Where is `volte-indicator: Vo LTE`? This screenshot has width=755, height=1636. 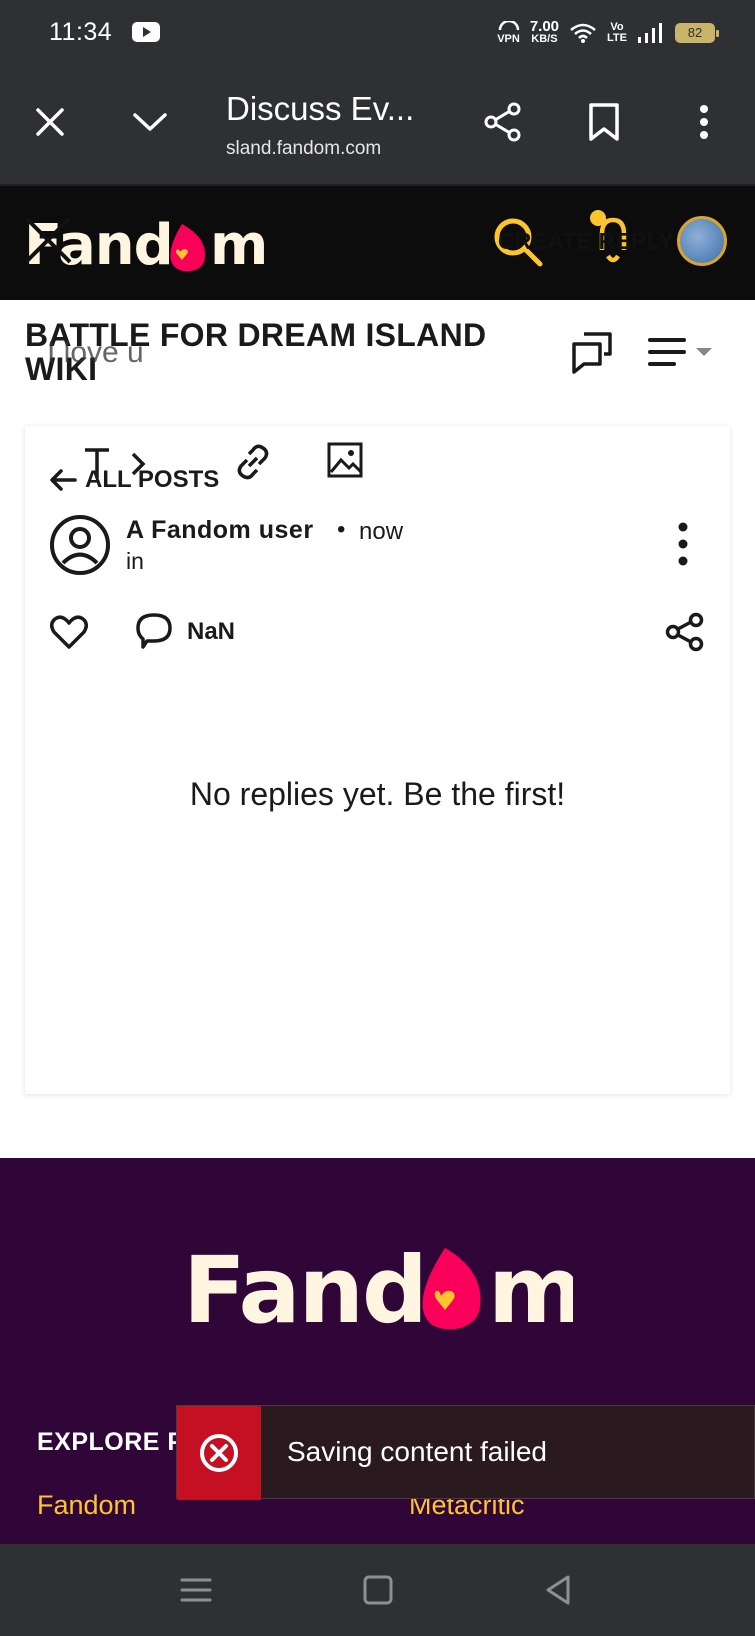 volte-indicator: Vo LTE is located at coordinates (617, 32).